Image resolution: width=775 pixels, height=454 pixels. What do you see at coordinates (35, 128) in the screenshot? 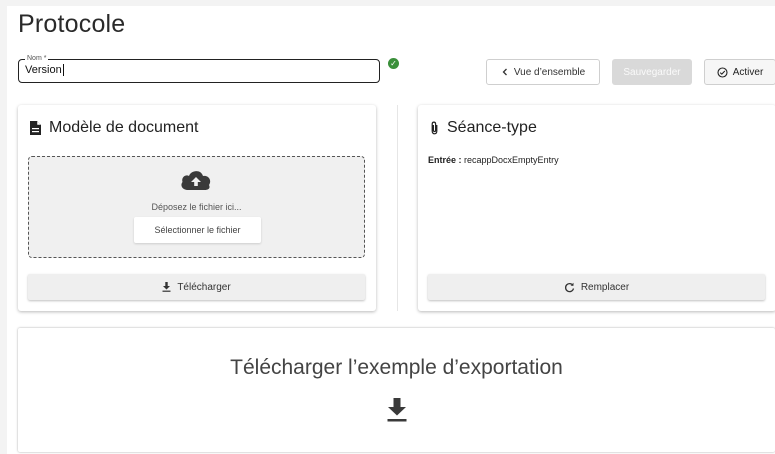
I see `document-icon` at bounding box center [35, 128].